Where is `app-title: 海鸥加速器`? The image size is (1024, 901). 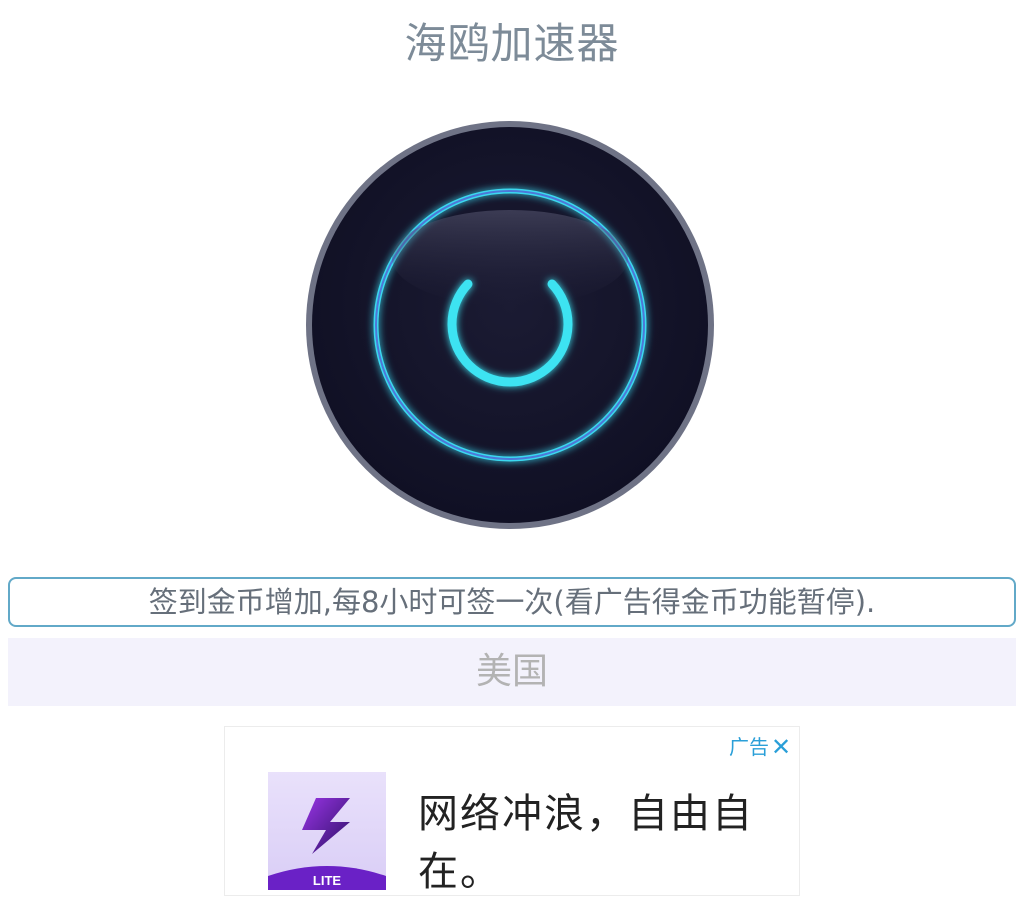
app-title: 海鸥加速器 is located at coordinates (512, 43).